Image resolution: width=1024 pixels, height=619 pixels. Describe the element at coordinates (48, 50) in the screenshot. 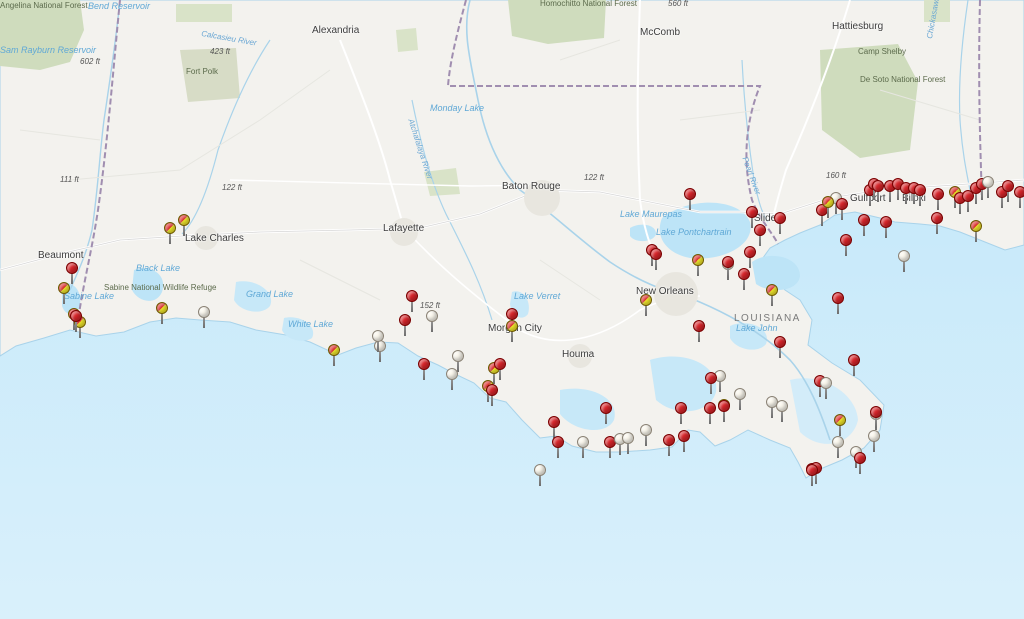

I see `water-label: Sam Rayburn Reservoir` at that location.